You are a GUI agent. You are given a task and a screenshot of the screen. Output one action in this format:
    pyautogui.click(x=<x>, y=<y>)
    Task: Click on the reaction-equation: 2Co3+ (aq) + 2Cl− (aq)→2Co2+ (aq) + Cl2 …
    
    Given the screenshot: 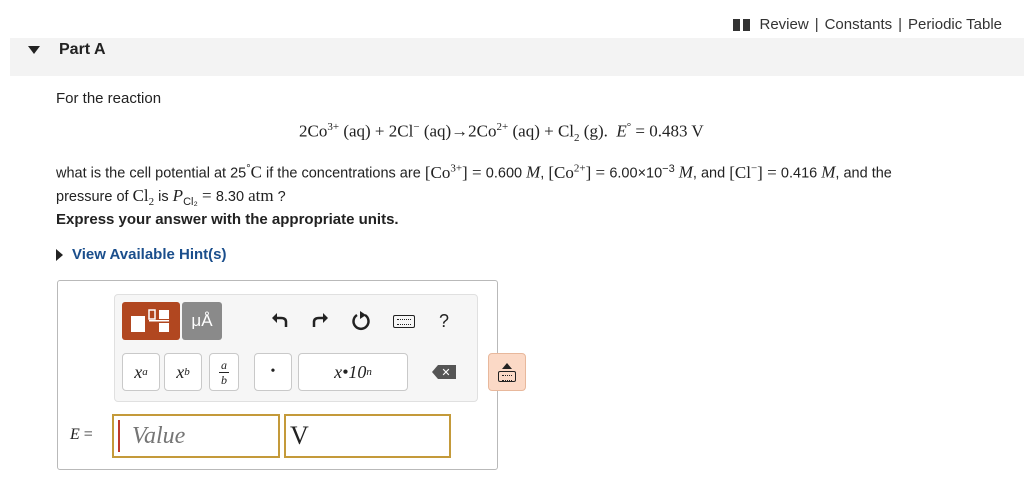 What is the action you would take?
    pyautogui.click(x=501, y=133)
    